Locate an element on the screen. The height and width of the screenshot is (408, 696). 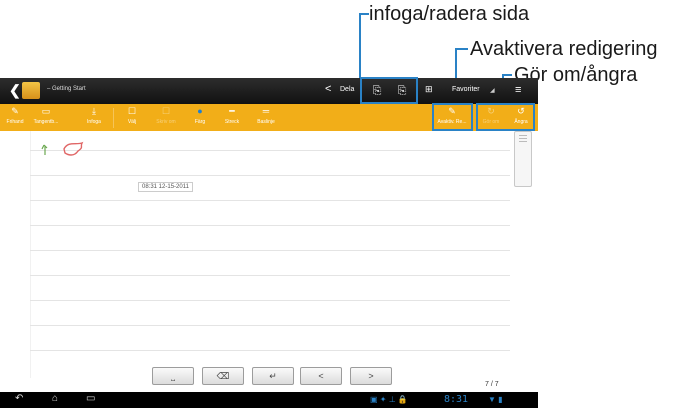
stroke-icon: ━ is located at coordinates (232, 111).